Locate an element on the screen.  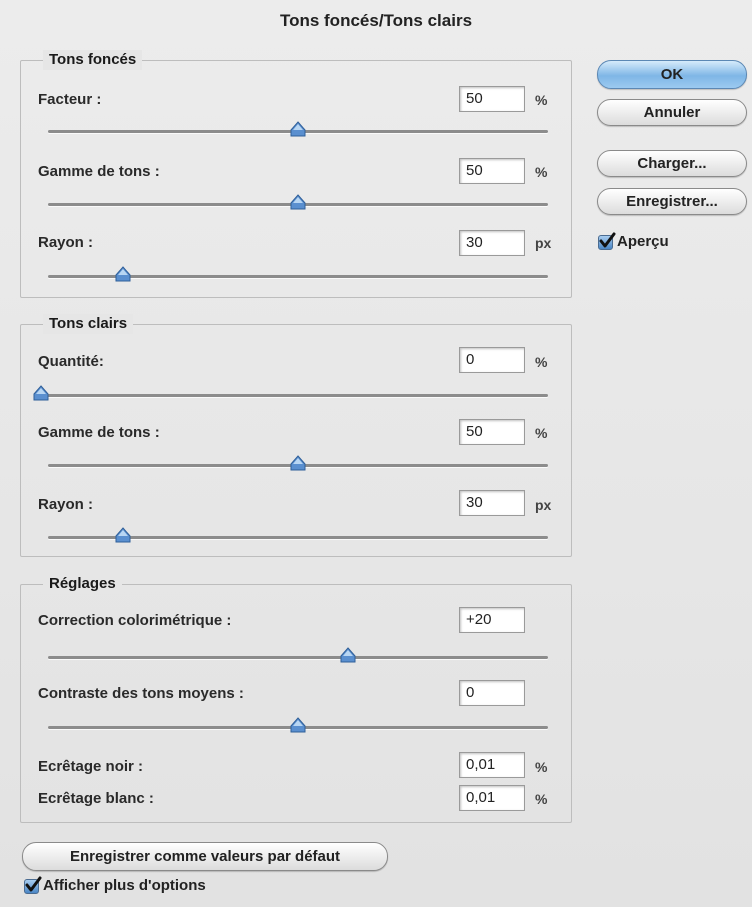
highlights-amount-unit: % is located at coordinates (541, 362).